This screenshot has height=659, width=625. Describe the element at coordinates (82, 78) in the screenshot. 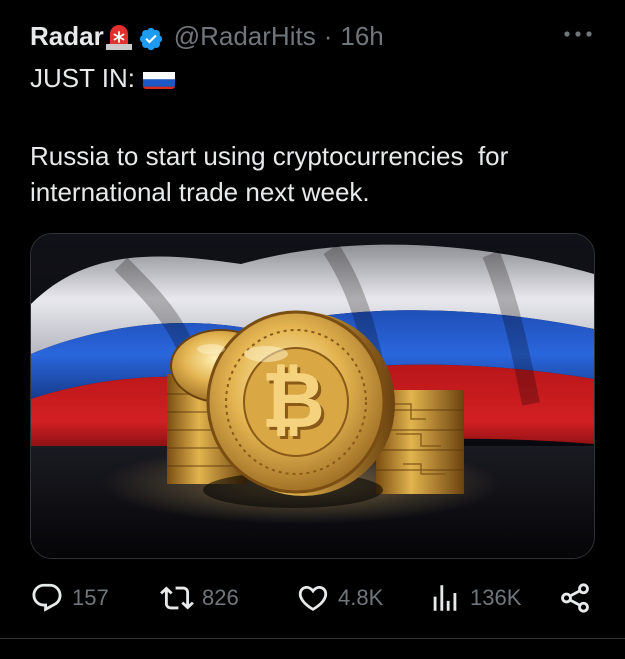

I see `just-in-label: JUST IN:` at that location.